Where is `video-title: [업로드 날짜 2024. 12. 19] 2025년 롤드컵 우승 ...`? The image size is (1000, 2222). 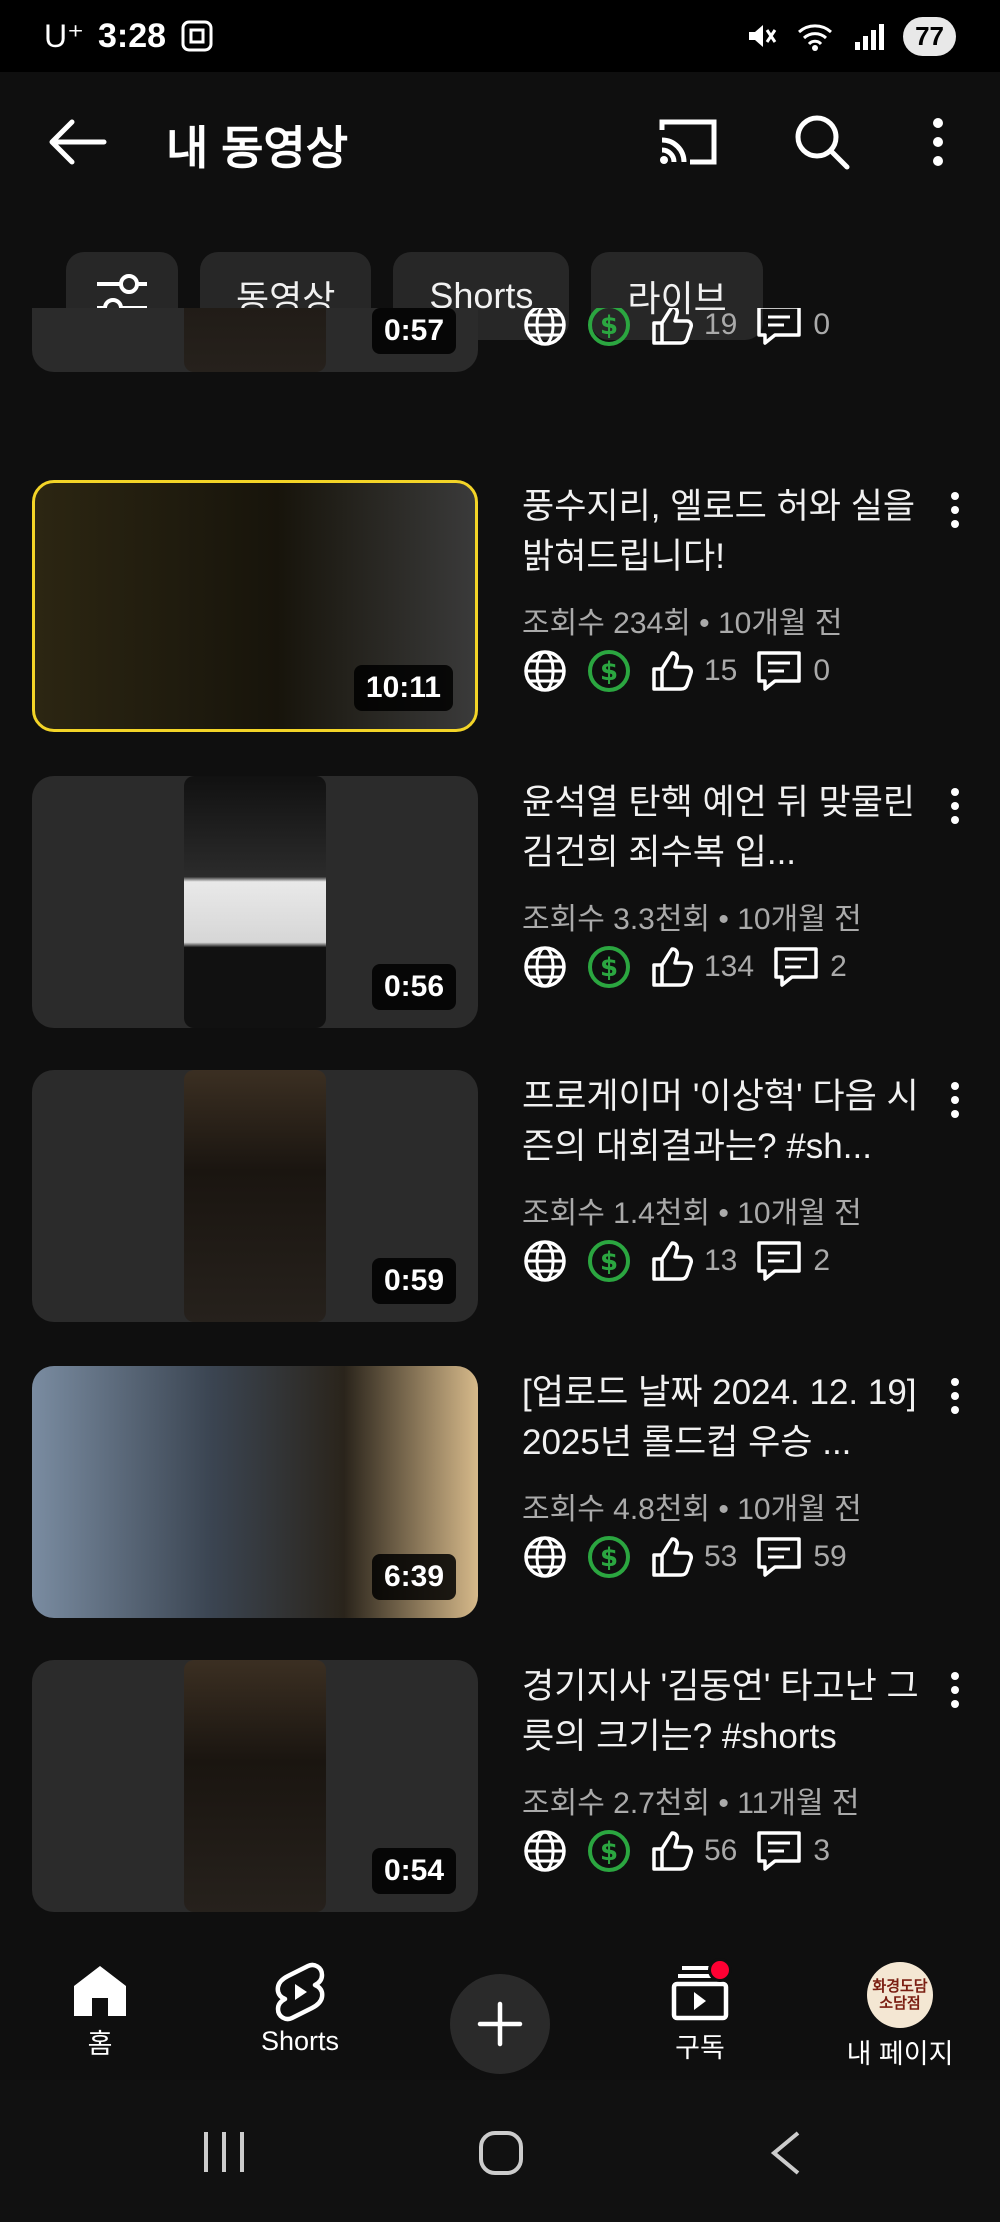 video-title: [업로드 날짜 2024. 12. 19] 2025년 롤드컵 우승 ... is located at coordinates (722, 1418).